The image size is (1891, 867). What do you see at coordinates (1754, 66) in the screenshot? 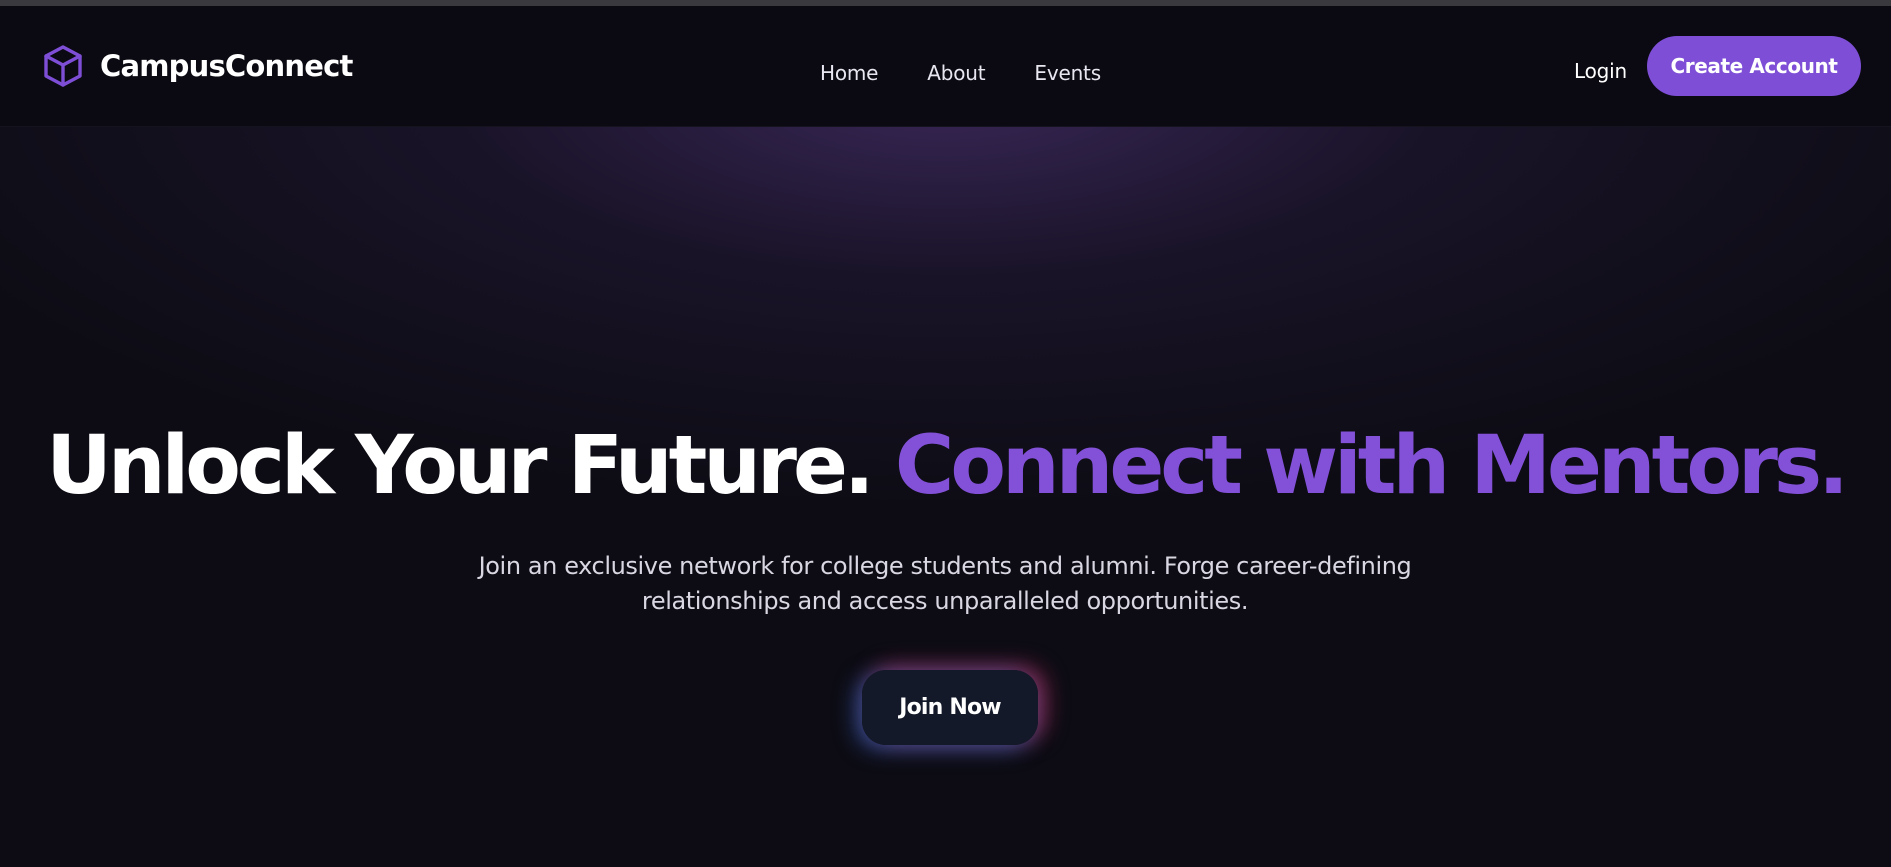
I see `create-account-button: Create Account` at bounding box center [1754, 66].